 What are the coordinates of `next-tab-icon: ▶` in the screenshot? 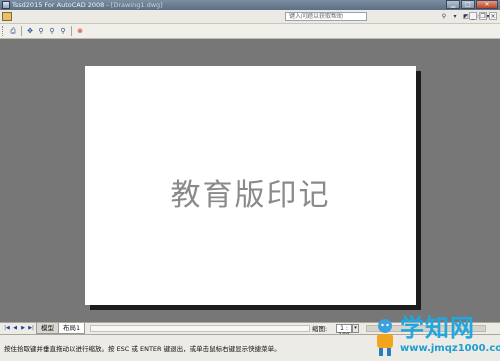 It's located at (23, 328).